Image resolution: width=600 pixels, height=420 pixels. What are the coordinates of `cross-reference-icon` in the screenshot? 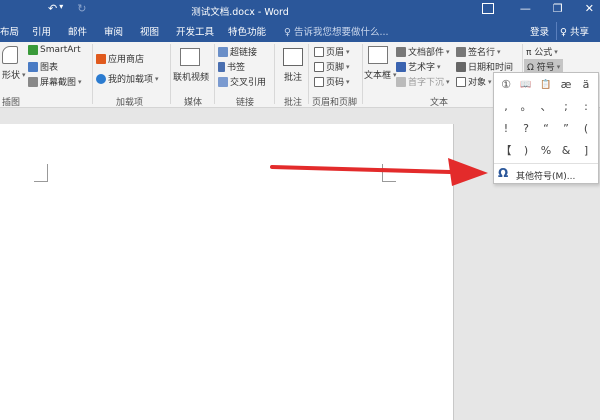 It's located at (223, 81).